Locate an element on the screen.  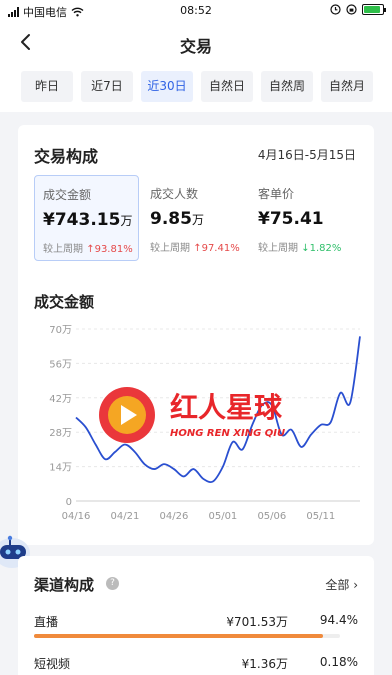
metric-value: ¥743.15万 is located at coordinates (88, 220).